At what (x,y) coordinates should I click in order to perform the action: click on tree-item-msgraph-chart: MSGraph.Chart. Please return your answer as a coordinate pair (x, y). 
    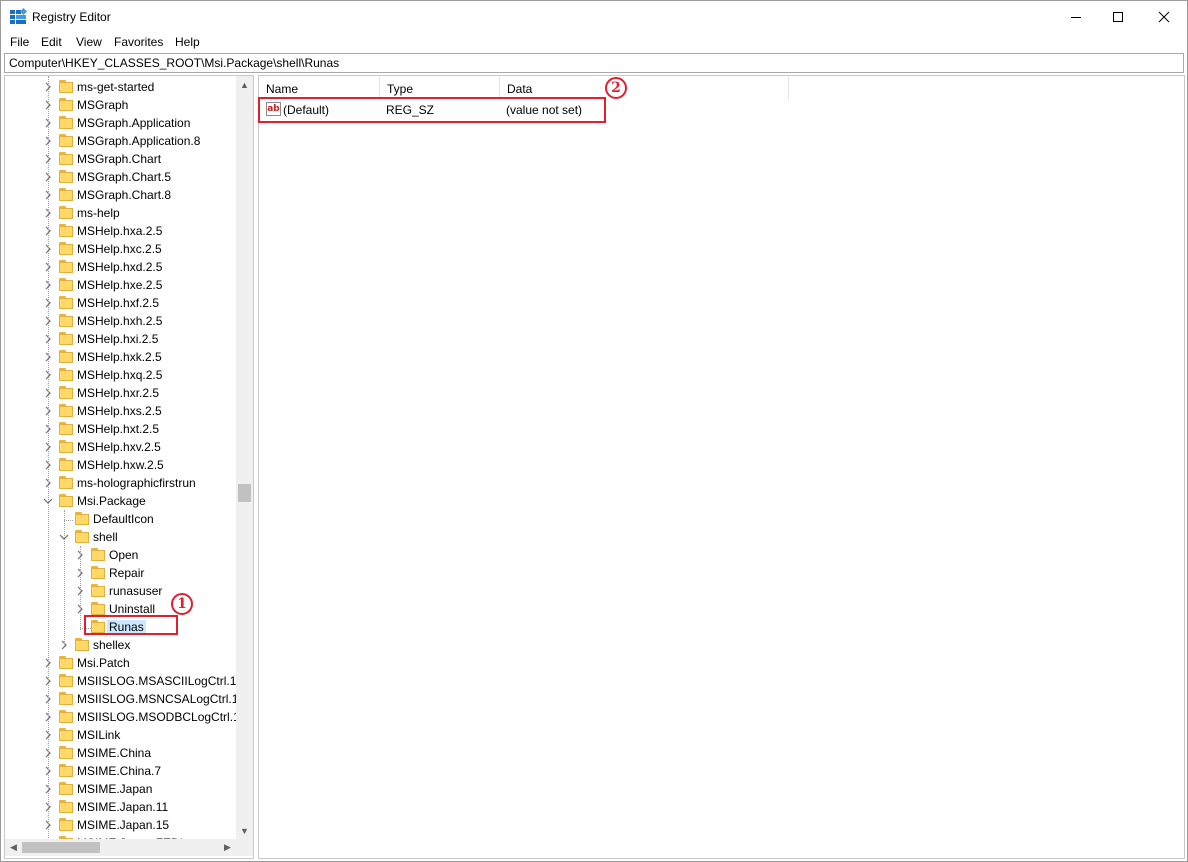
    Looking at the image, I should click on (120, 159).